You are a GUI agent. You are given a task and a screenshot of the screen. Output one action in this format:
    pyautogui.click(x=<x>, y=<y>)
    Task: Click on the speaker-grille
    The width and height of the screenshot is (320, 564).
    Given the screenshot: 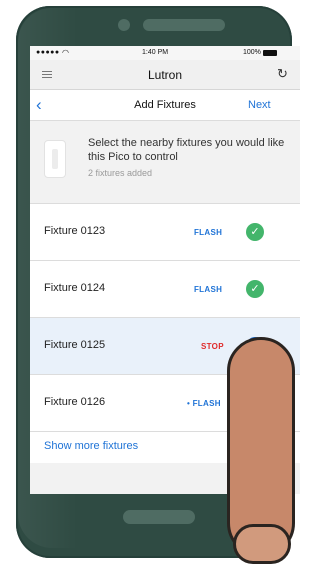 What is the action you would take?
    pyautogui.click(x=184, y=25)
    